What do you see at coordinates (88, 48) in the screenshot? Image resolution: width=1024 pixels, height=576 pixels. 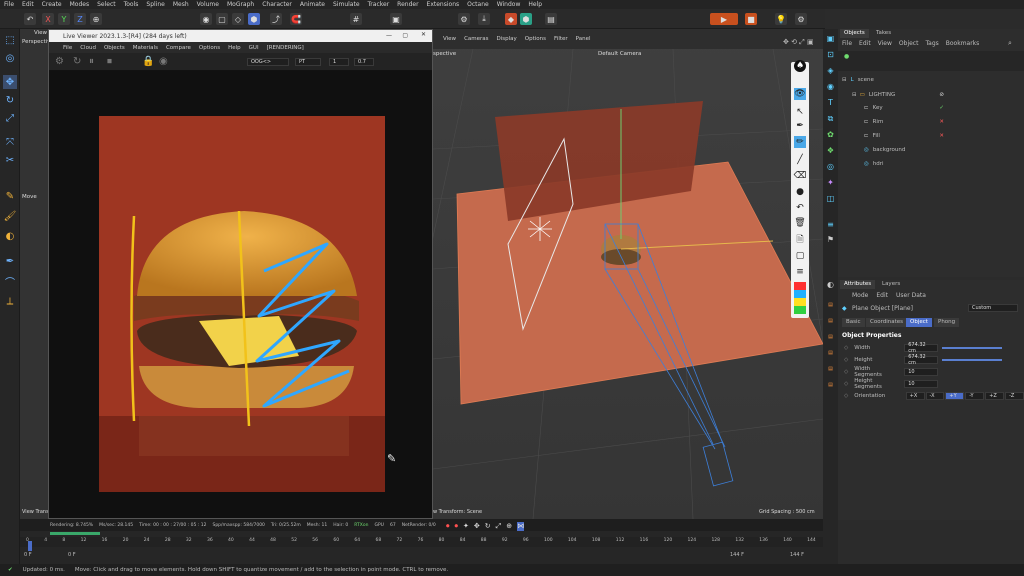 I see `lv-menu-item: Cloud` at bounding box center [88, 48].